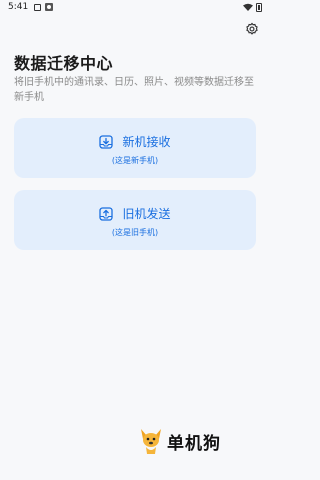 This screenshot has width=320, height=480. Describe the element at coordinates (106, 141) in the screenshot. I see `tray-download-icon` at that location.